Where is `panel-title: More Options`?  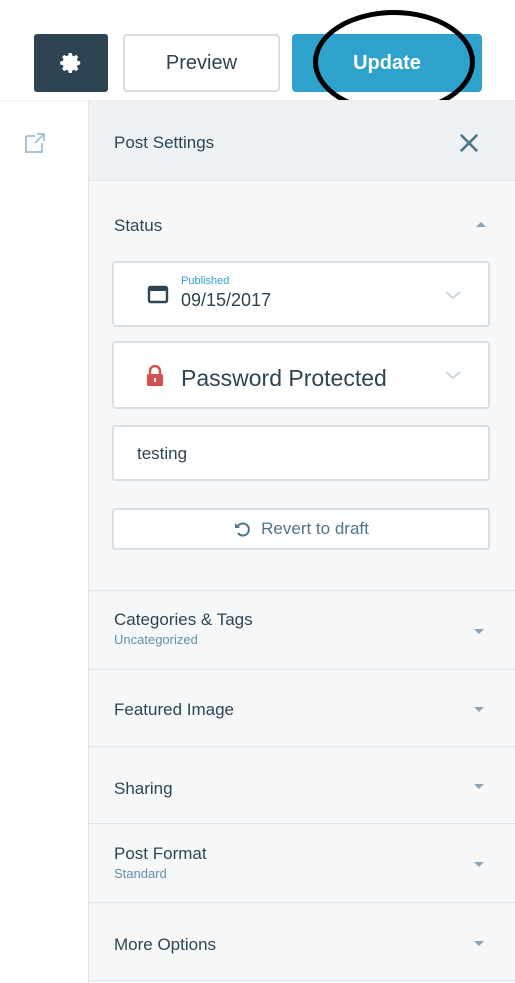
panel-title: More Options is located at coordinates (165, 944).